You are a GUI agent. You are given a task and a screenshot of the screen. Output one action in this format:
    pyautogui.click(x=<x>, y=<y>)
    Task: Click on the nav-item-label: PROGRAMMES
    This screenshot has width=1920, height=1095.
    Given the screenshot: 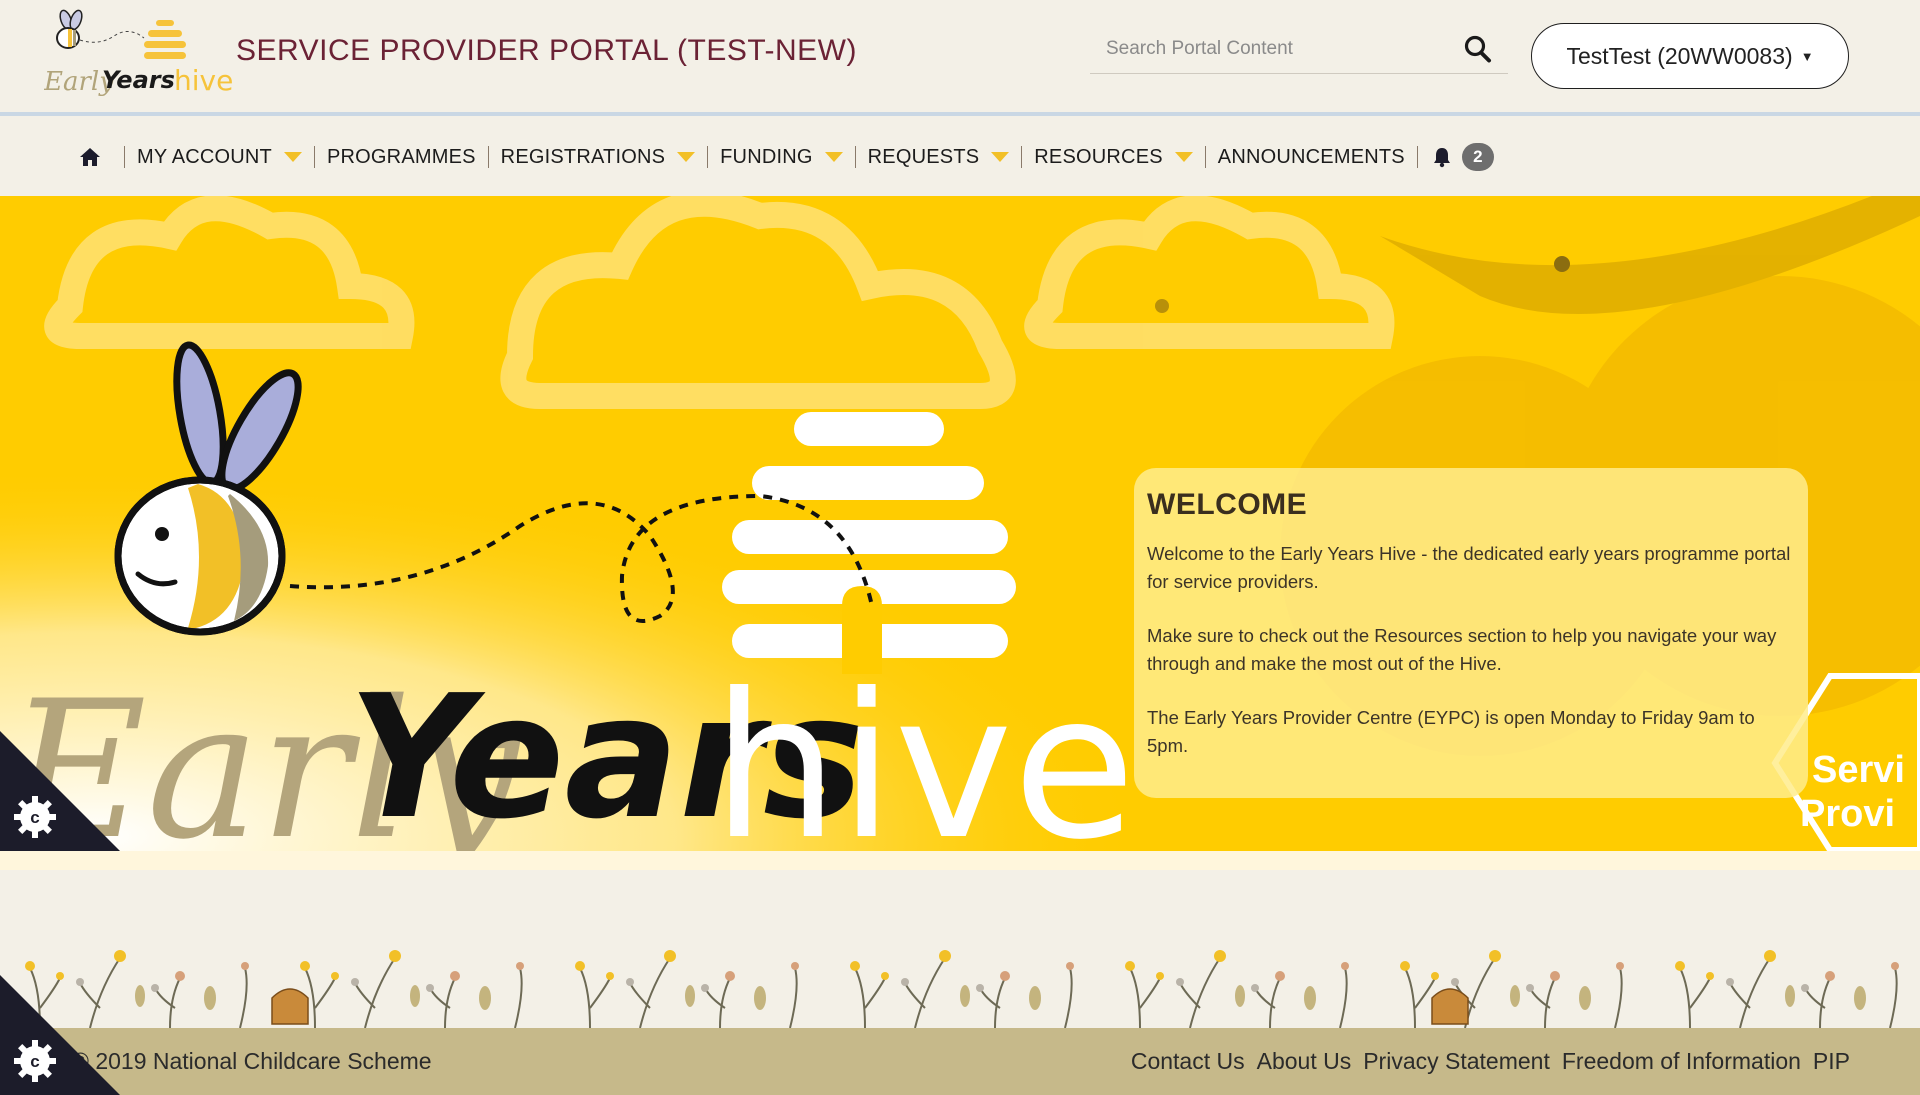 What is the action you would take?
    pyautogui.click(x=401, y=156)
    